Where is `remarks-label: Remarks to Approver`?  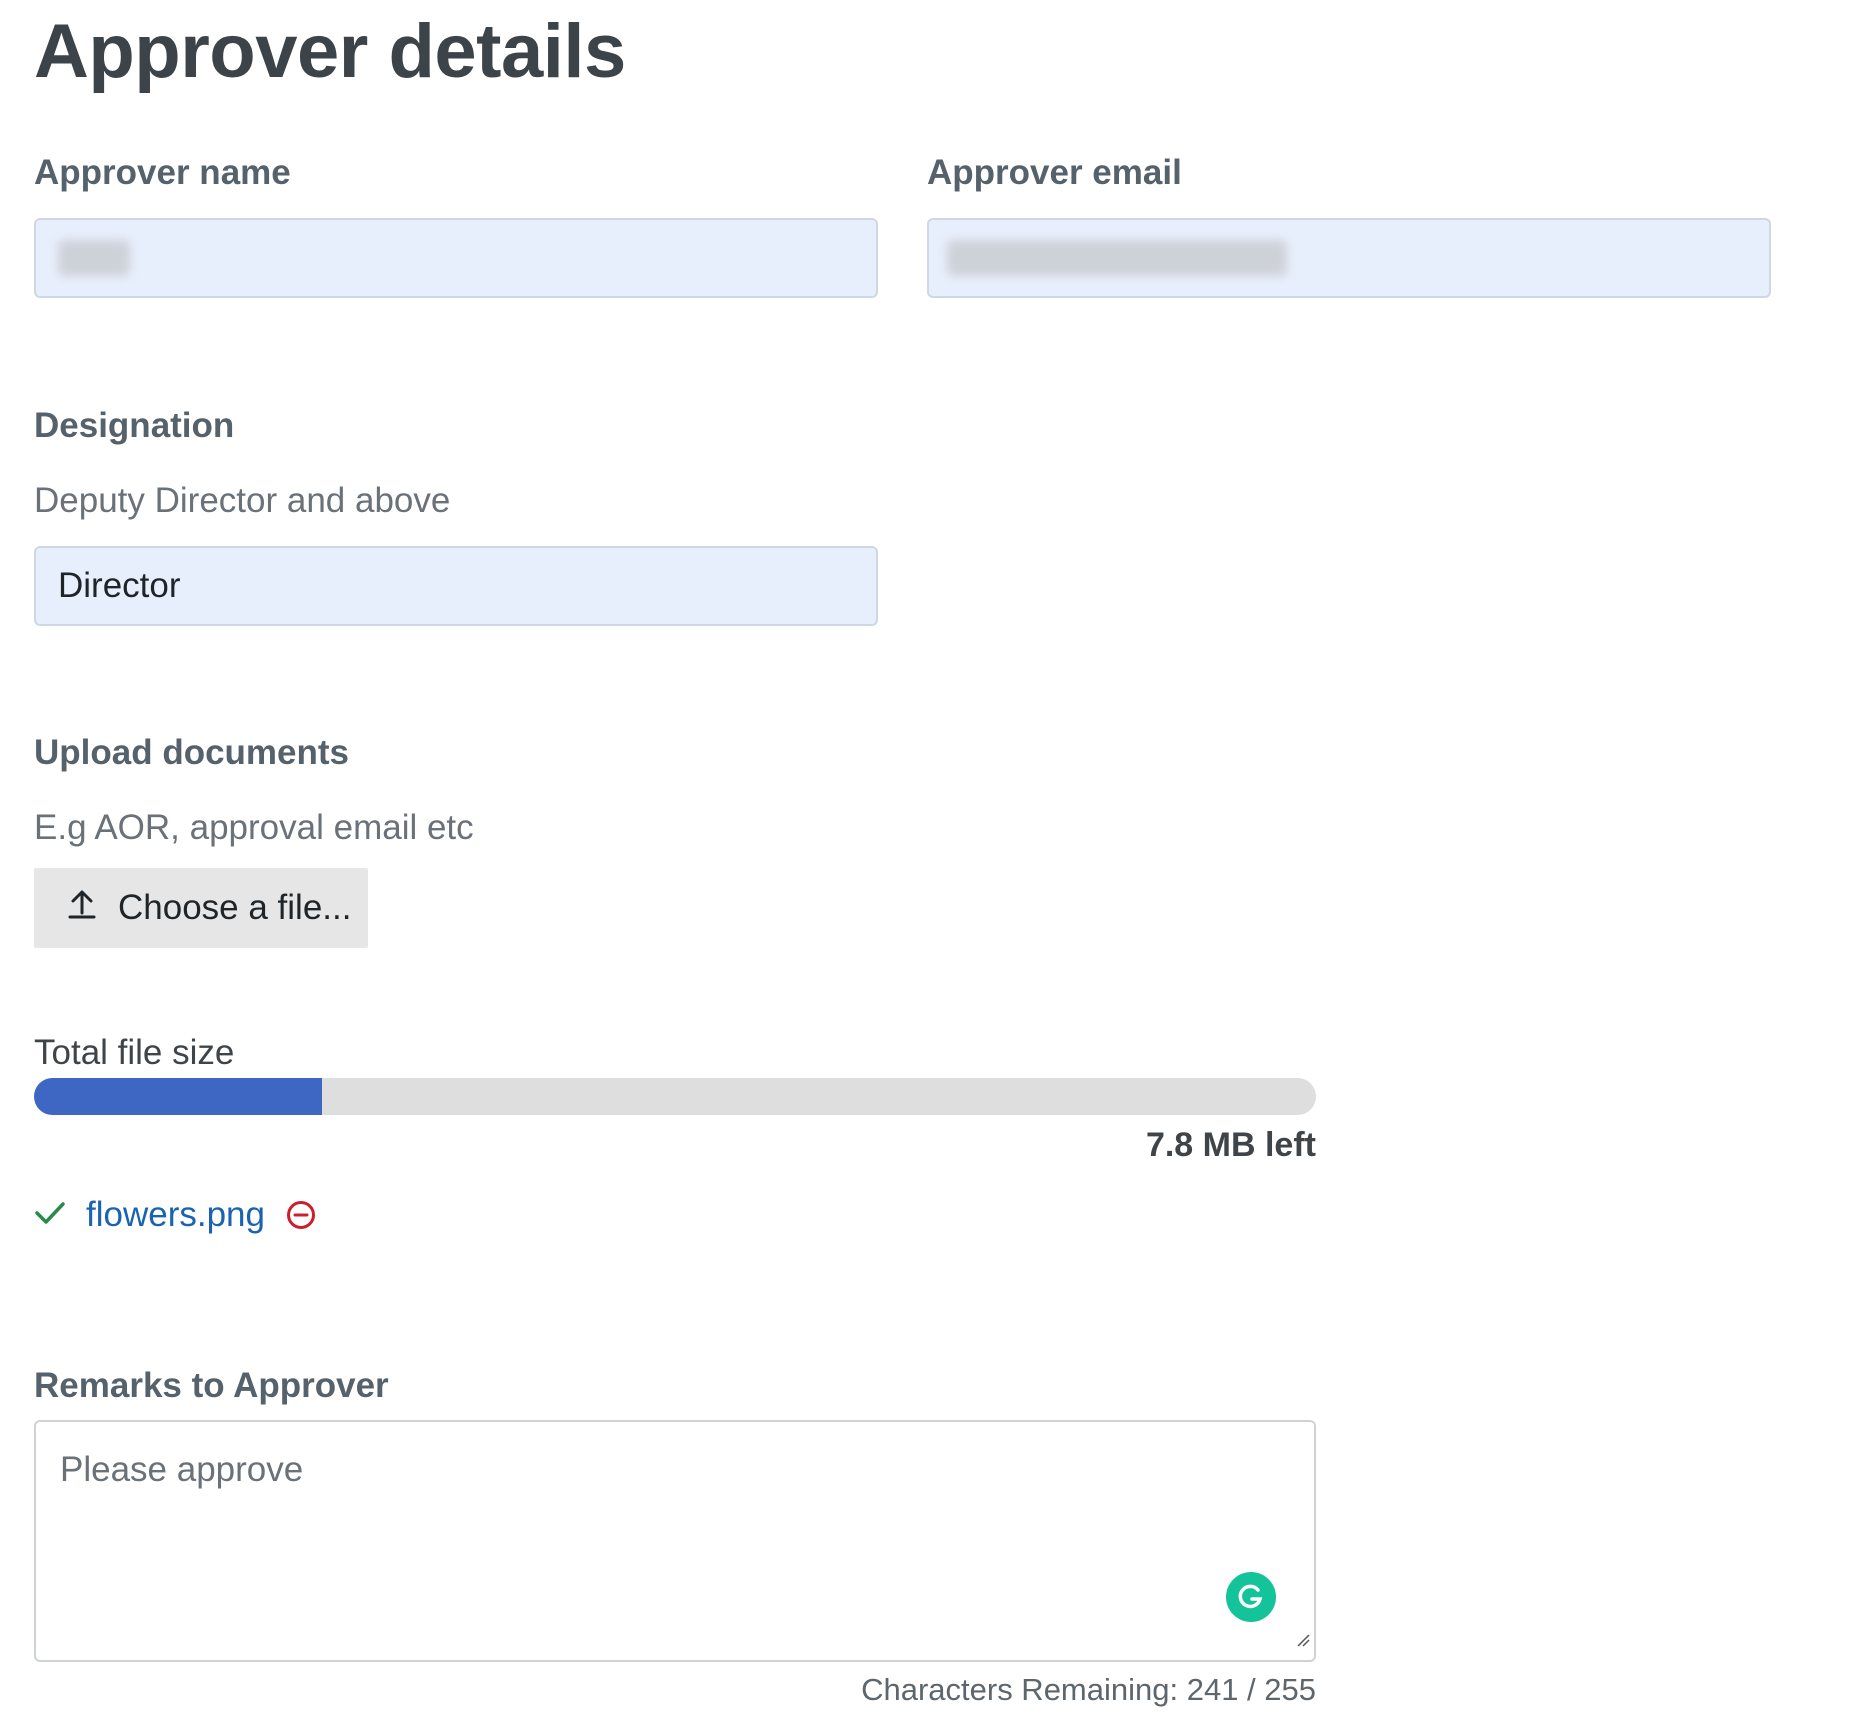
remarks-label: Remarks to Approver is located at coordinates (211, 1385).